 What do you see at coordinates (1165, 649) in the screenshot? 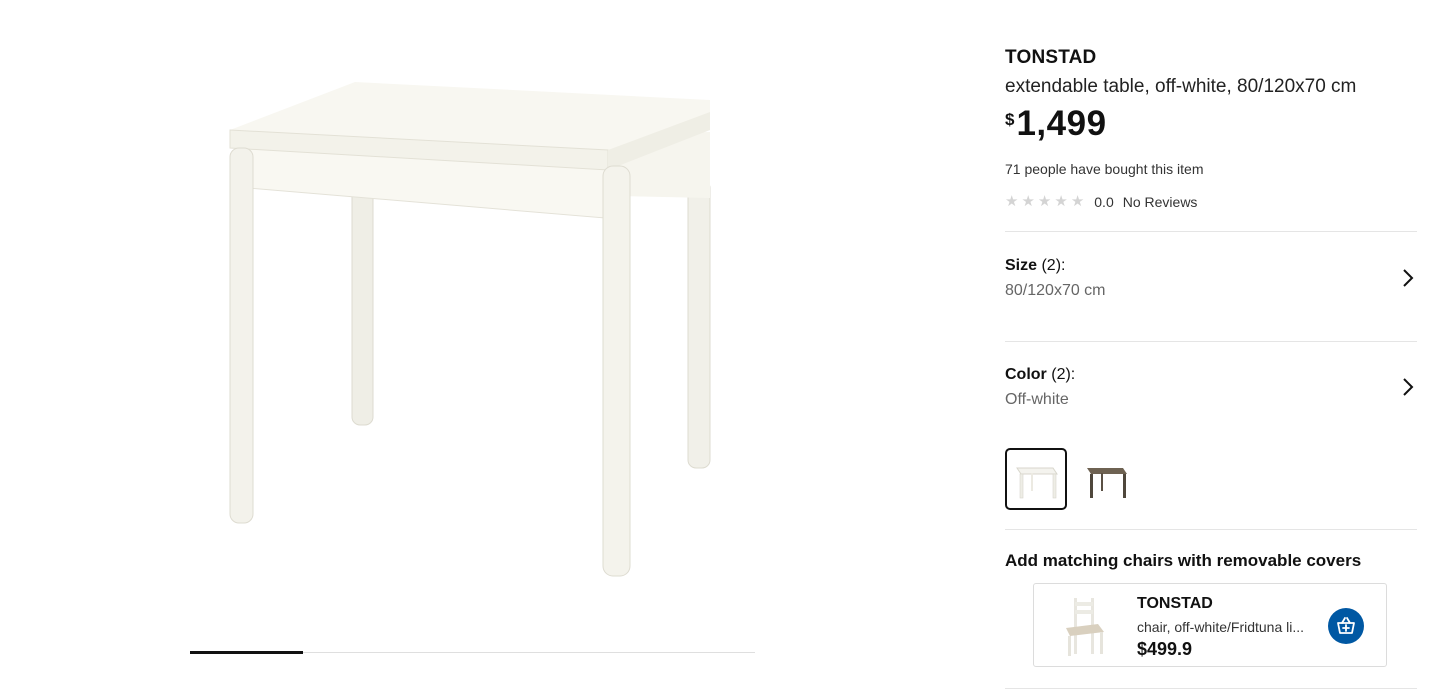
I see `chair-price: $499.9` at bounding box center [1165, 649].